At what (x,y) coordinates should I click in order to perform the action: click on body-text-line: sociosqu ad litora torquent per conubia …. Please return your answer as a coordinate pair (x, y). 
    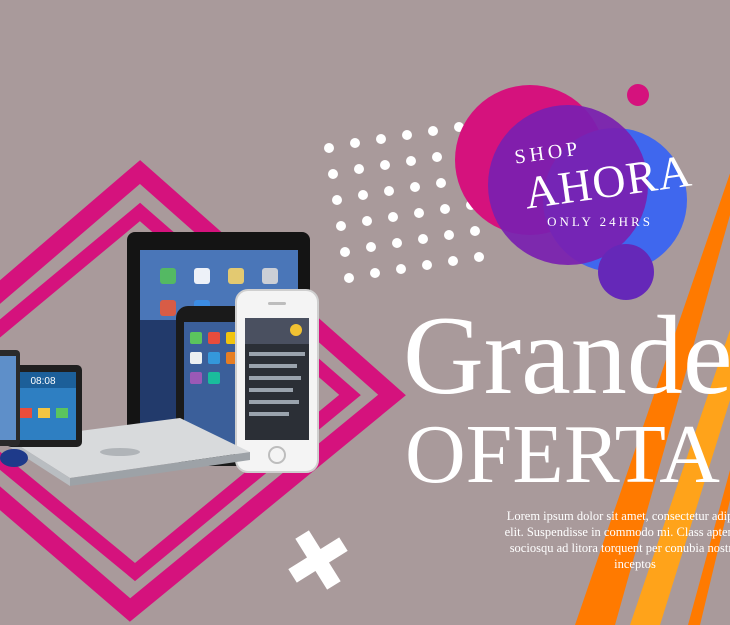
    Looking at the image, I should click on (619, 548).